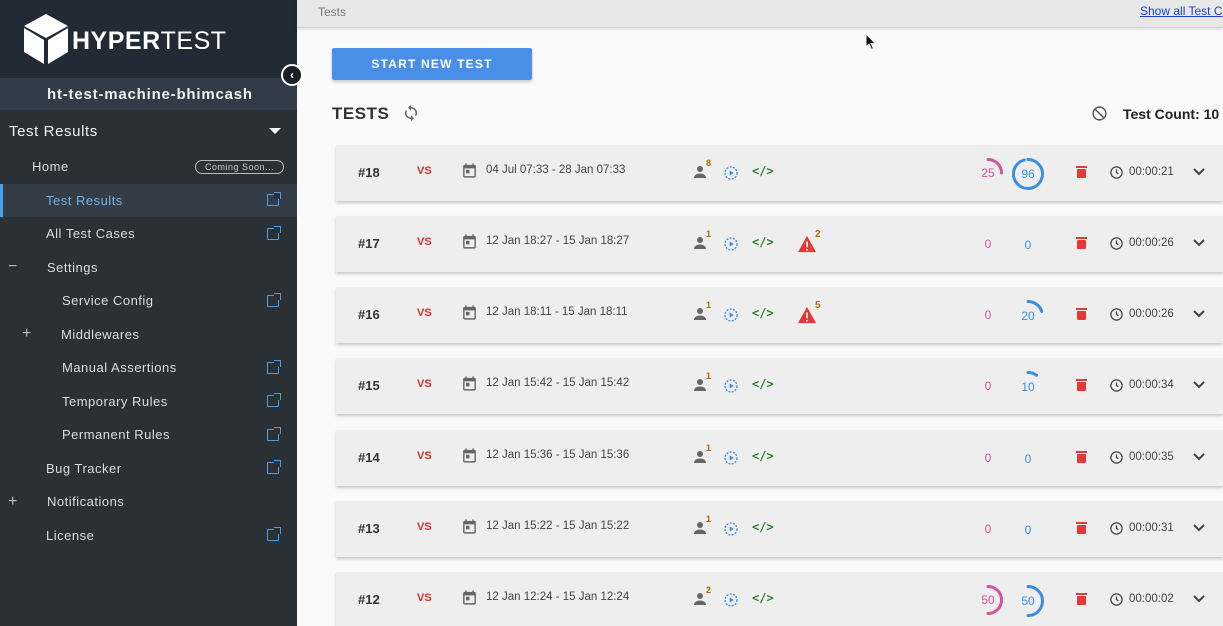  I want to click on brand-header: HYPERTEST, so click(148, 39).